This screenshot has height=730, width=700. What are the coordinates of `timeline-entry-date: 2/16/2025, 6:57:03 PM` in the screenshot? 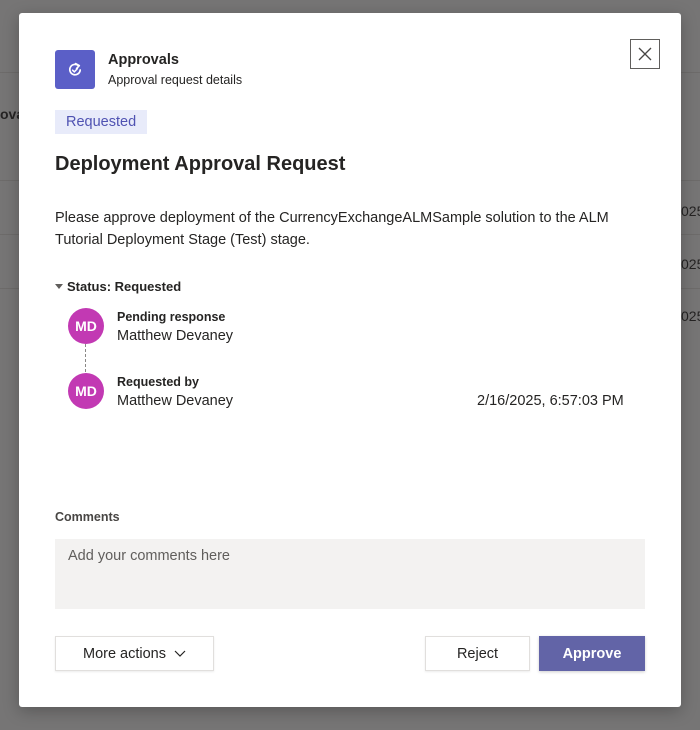 It's located at (550, 401).